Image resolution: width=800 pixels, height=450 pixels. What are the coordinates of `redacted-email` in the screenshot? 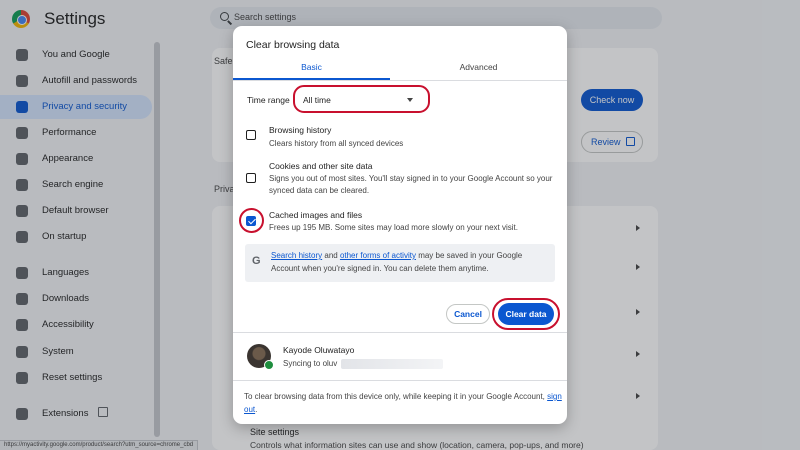 It's located at (392, 364).